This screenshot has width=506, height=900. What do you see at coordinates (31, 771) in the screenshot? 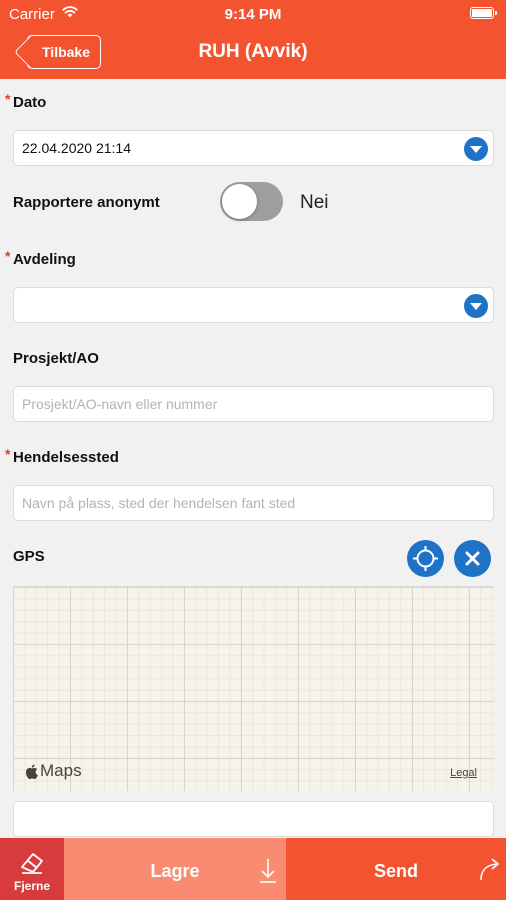
I see `apple-icon` at bounding box center [31, 771].